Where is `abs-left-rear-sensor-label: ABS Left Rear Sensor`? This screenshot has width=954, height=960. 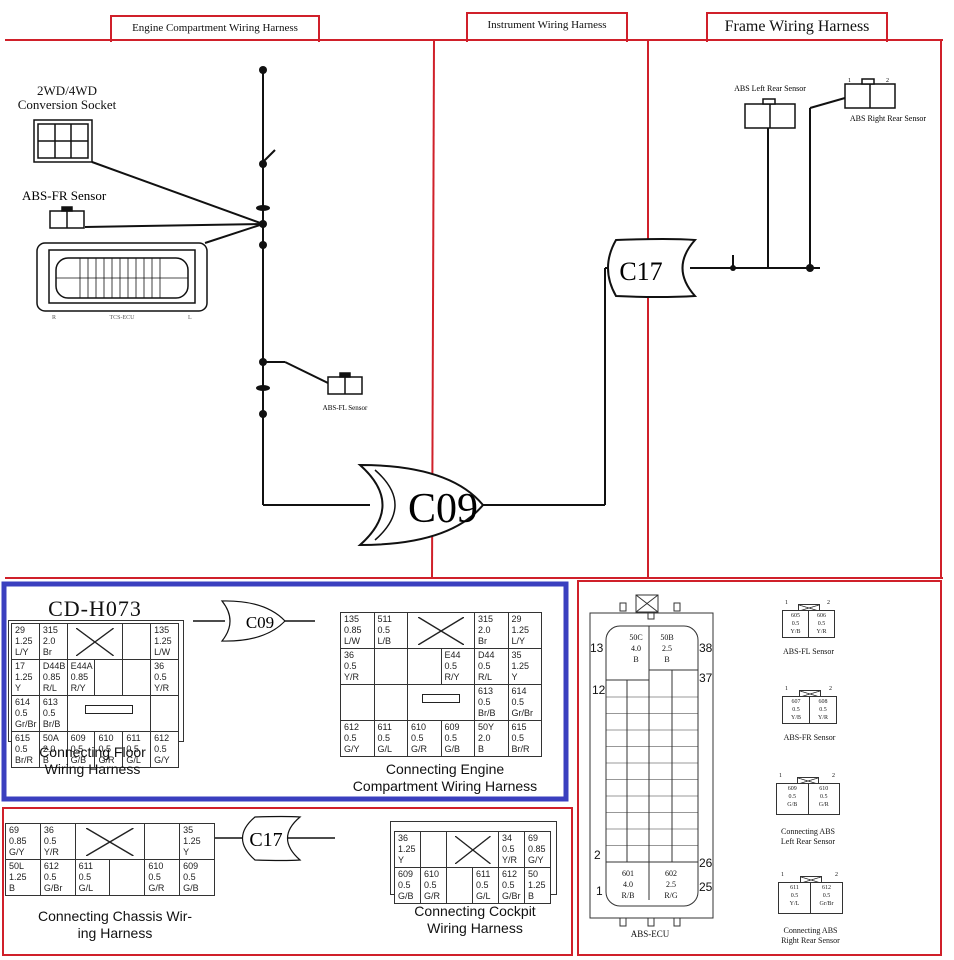 abs-left-rear-sensor-label: ABS Left Rear Sensor is located at coordinates (770, 88).